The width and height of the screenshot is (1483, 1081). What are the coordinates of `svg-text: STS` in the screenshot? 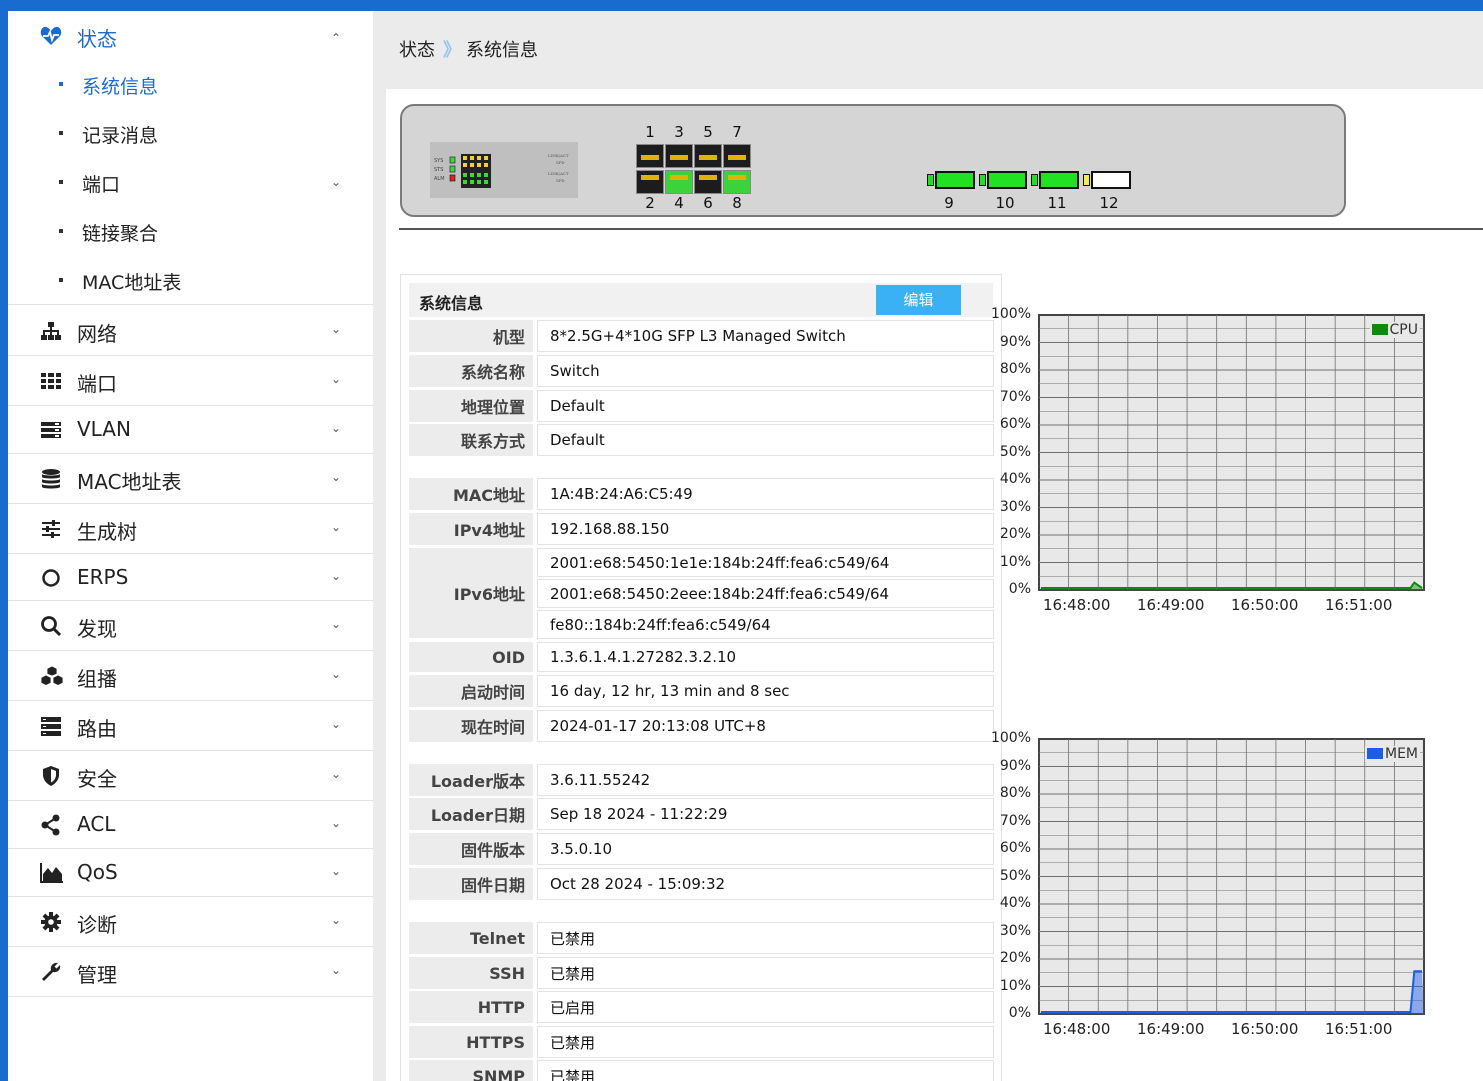 It's located at (438, 170).